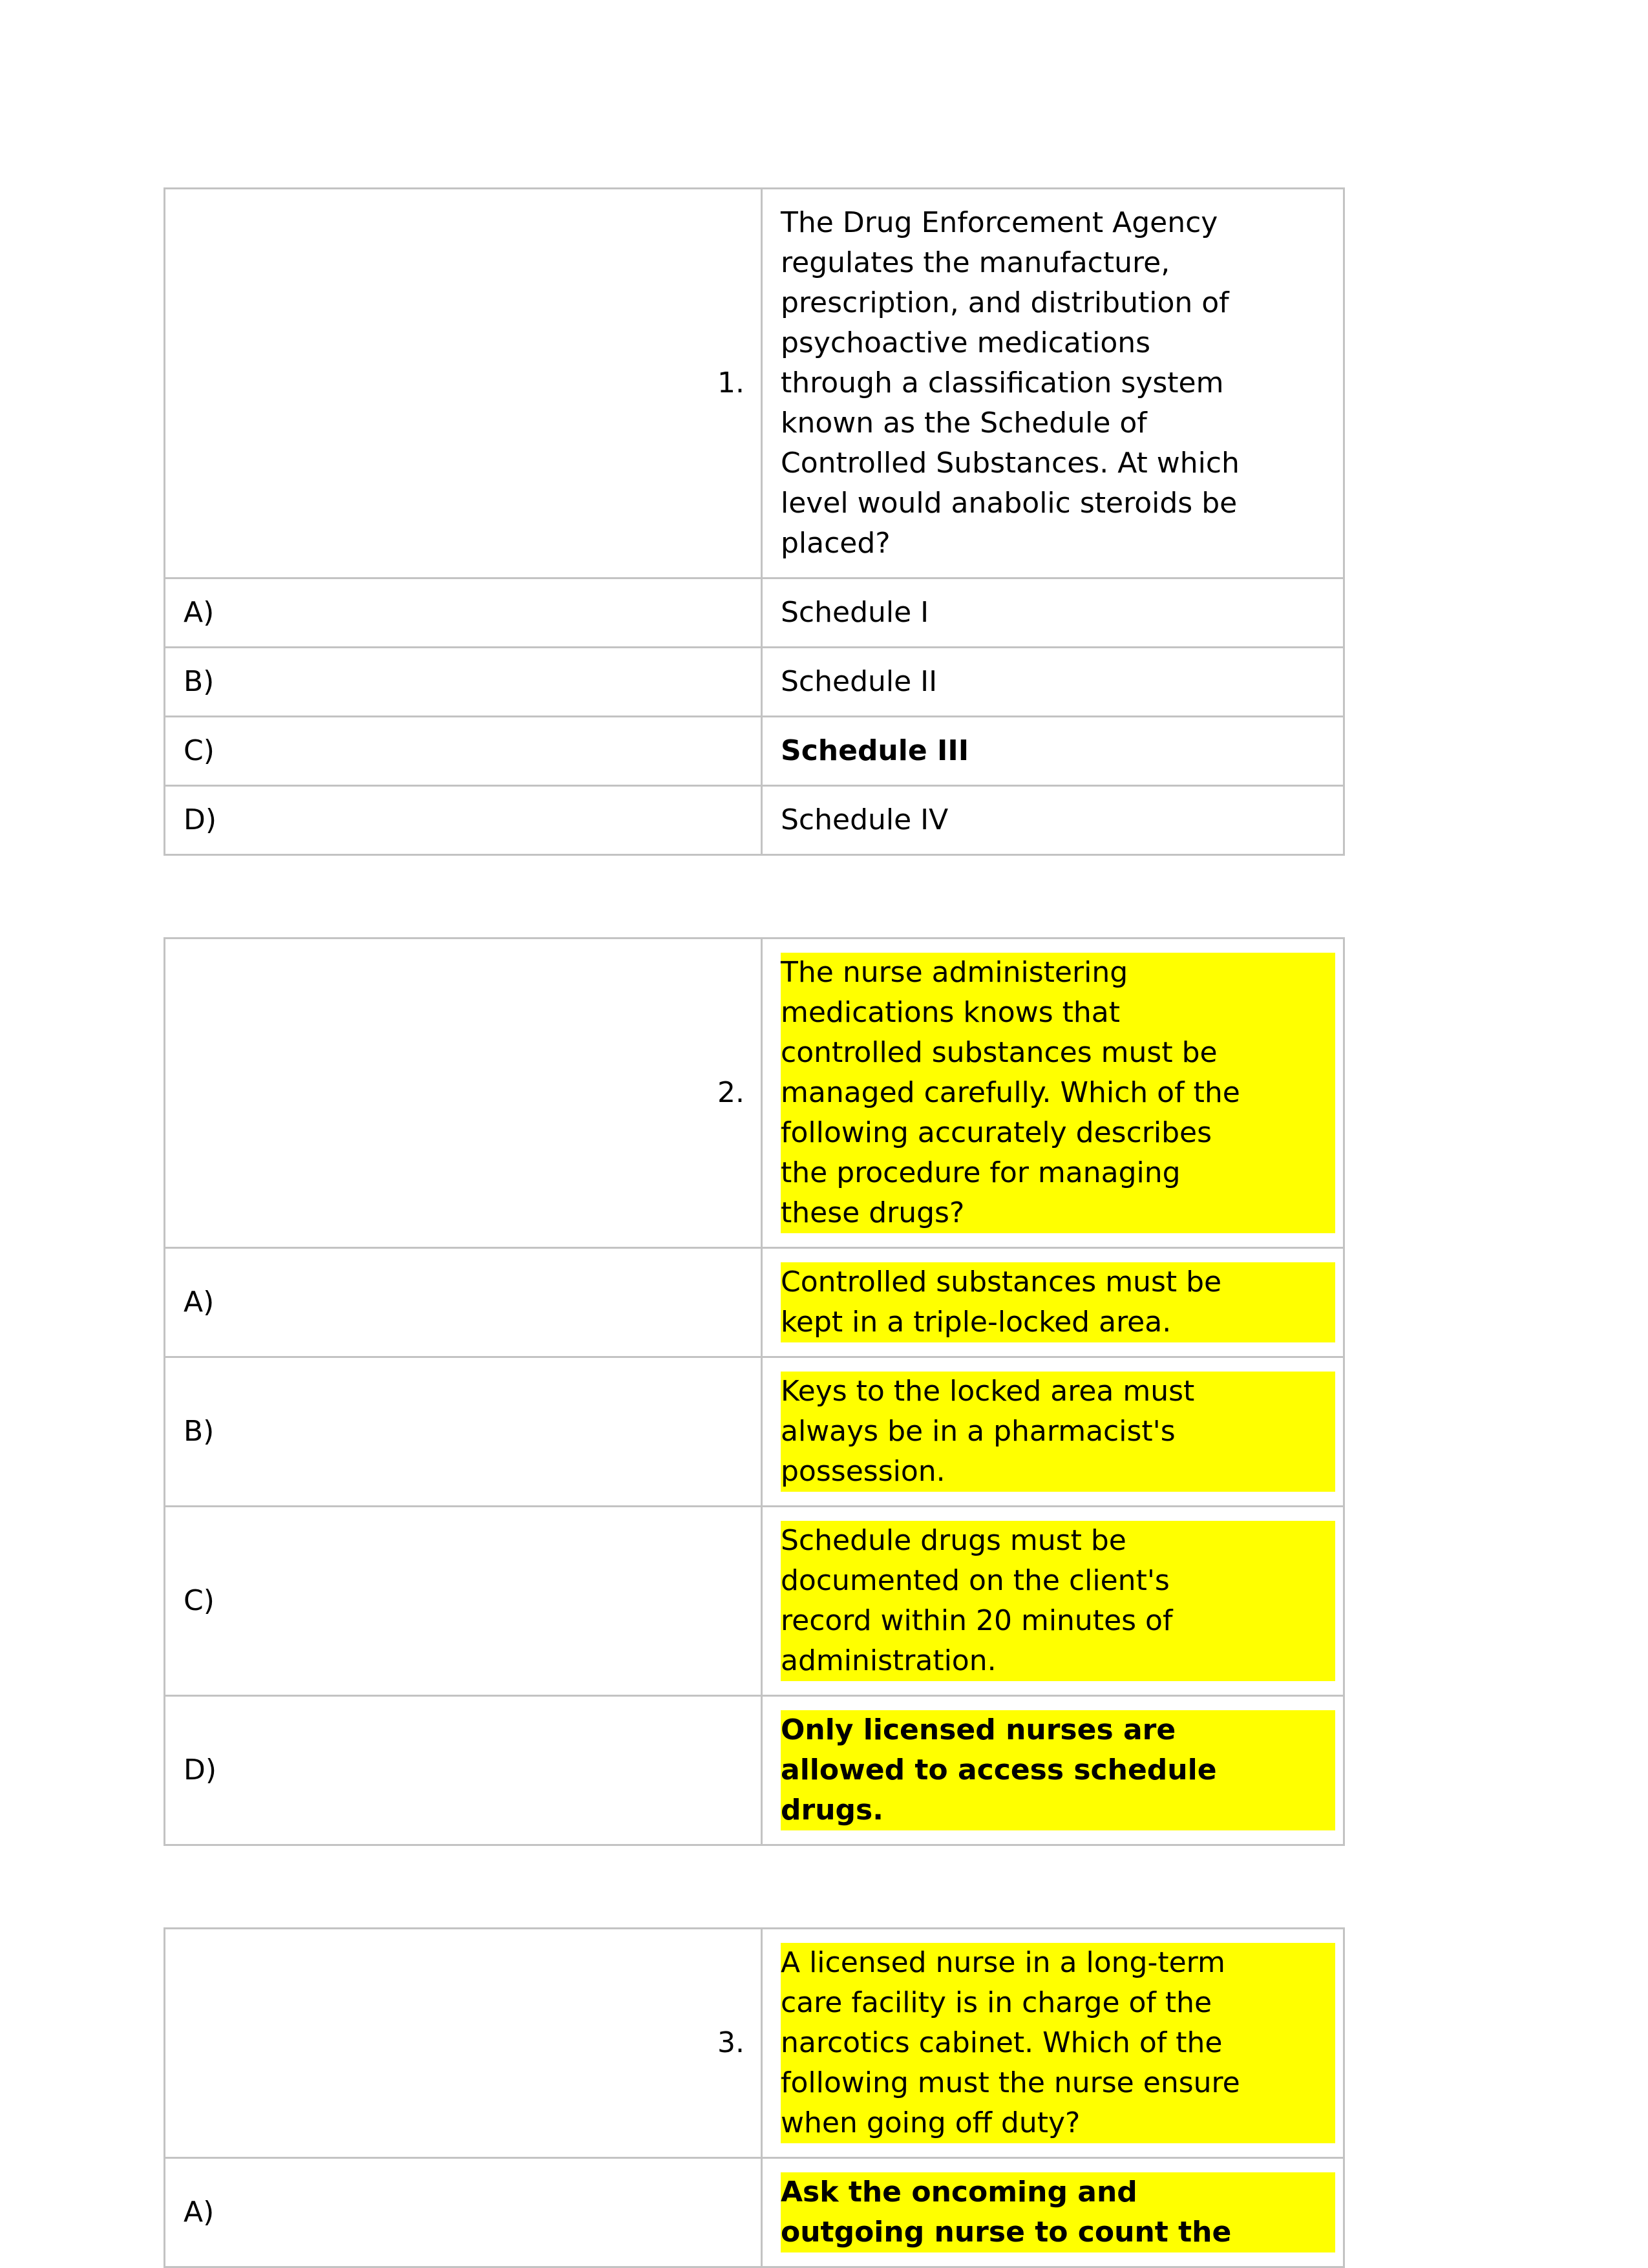  I want to click on text-run: following accurately describes, so click(996, 1132).